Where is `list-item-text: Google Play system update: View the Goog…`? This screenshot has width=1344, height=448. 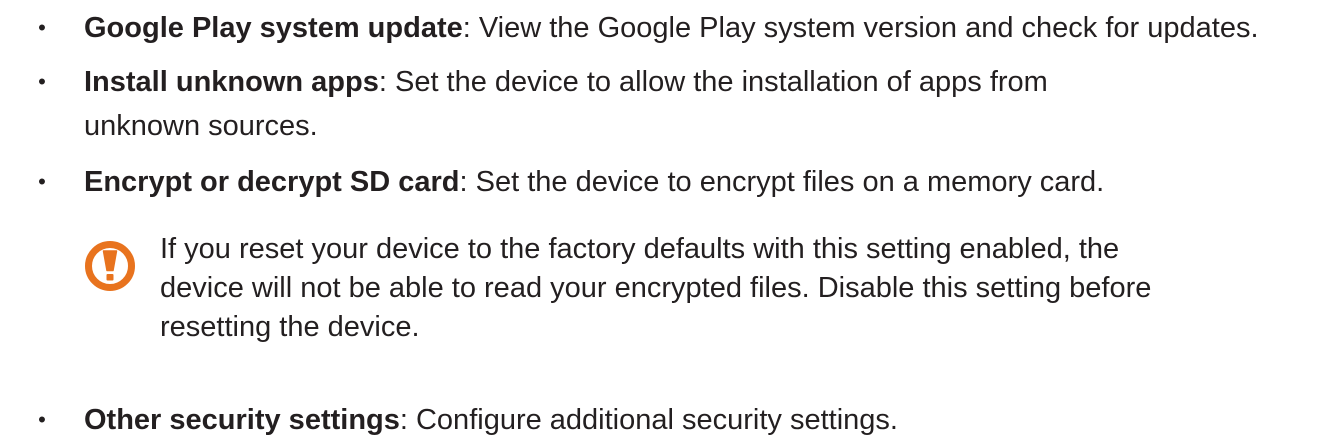 list-item-text: Google Play system update: View the Goog… is located at coordinates (709, 28).